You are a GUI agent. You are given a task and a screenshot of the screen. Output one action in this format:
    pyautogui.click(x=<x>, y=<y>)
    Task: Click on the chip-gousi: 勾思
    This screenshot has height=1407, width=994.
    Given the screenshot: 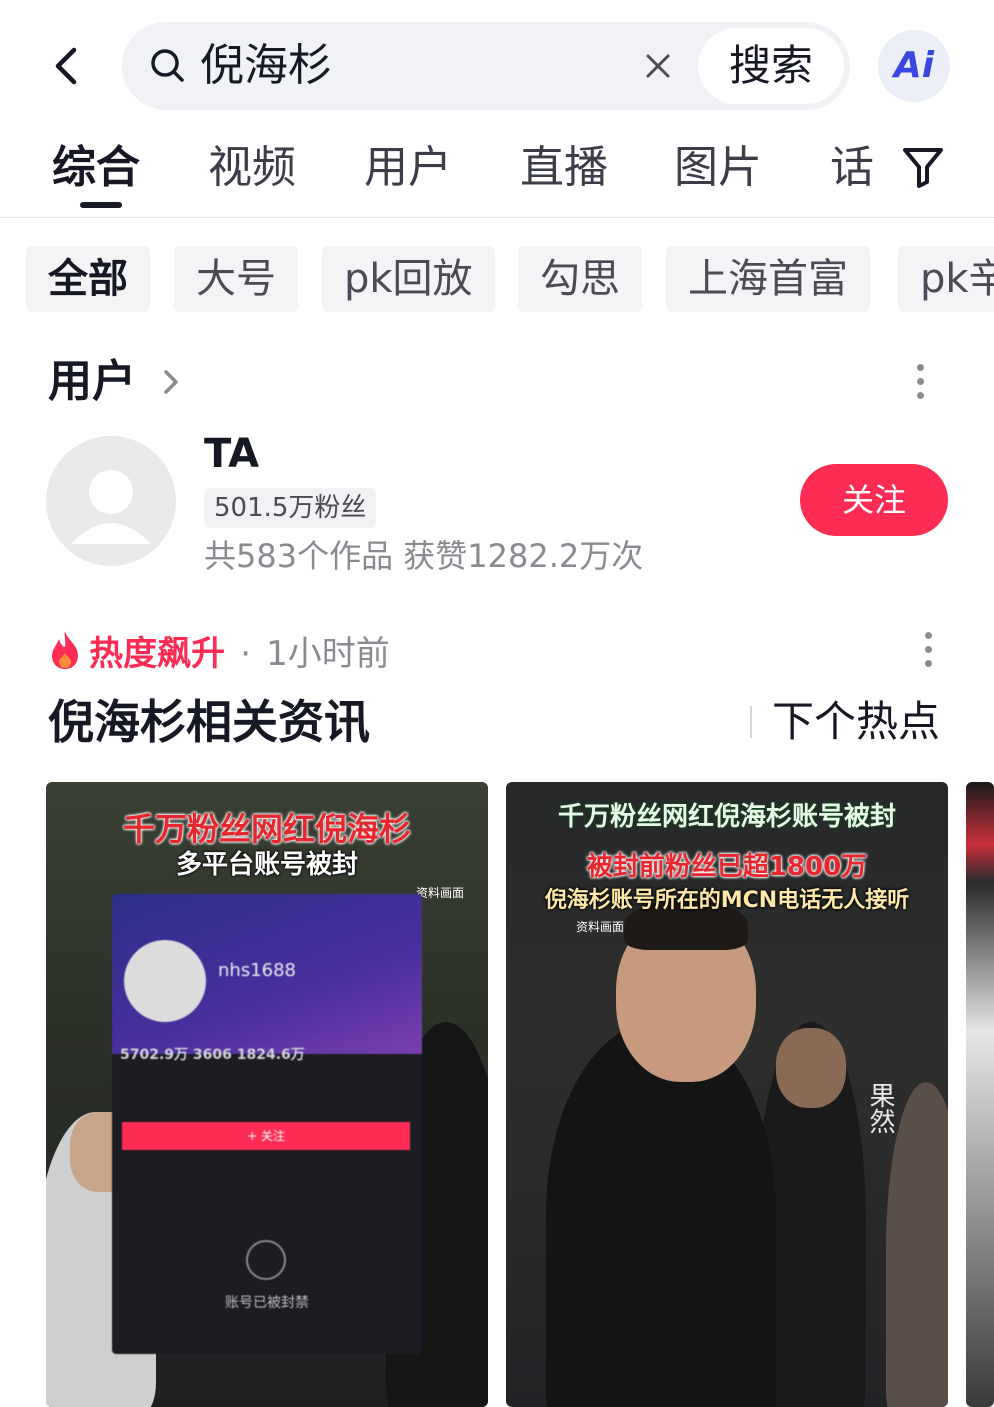 What is the action you would take?
    pyautogui.click(x=580, y=279)
    